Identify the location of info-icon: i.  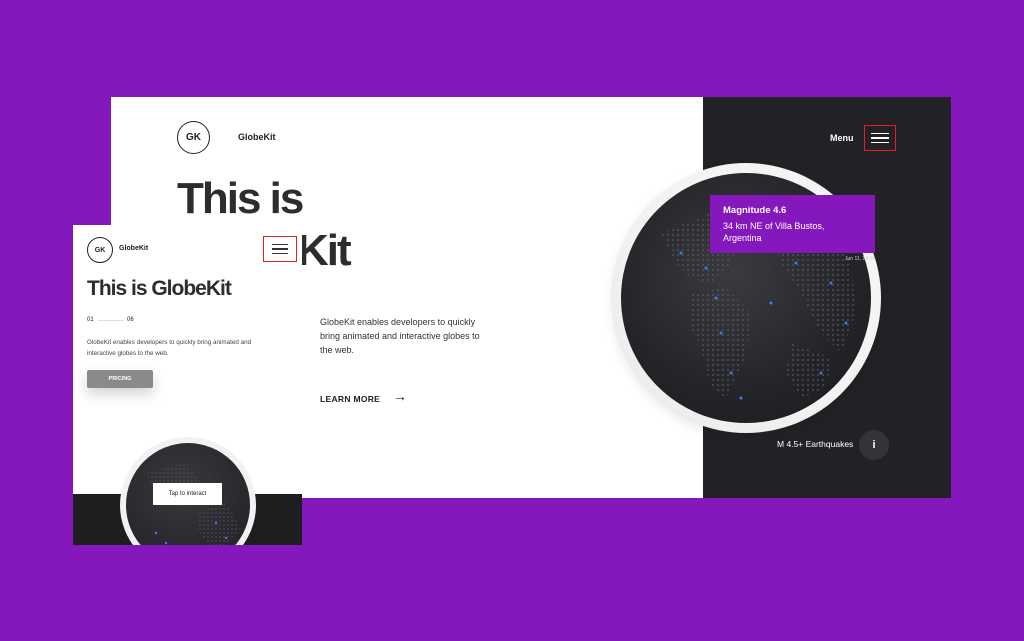
(874, 445).